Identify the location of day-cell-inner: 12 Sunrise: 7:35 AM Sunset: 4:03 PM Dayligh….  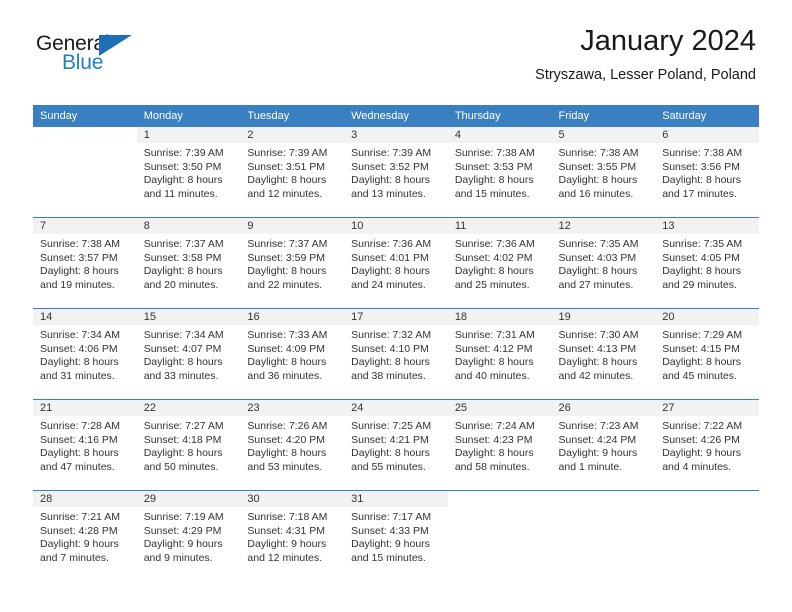
(603, 263).